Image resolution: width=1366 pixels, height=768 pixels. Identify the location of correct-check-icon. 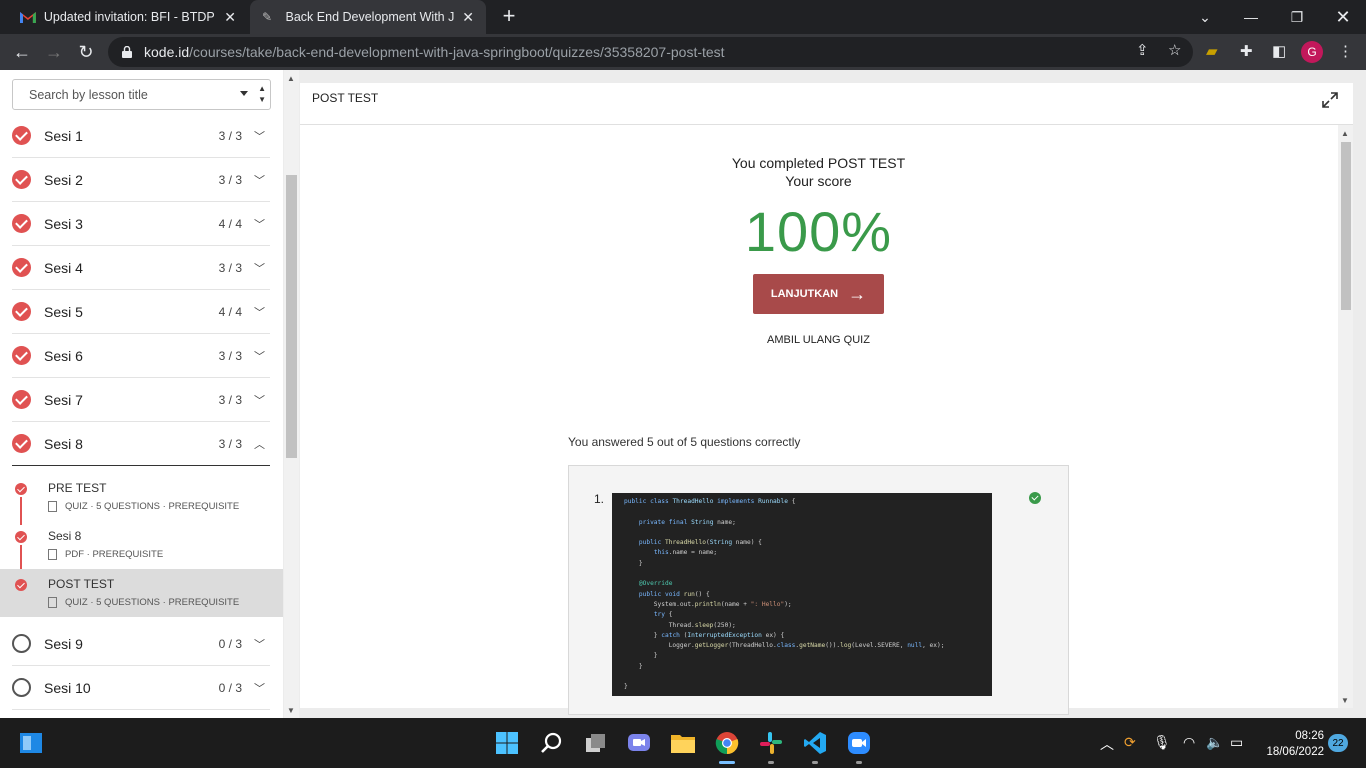
(1035, 498).